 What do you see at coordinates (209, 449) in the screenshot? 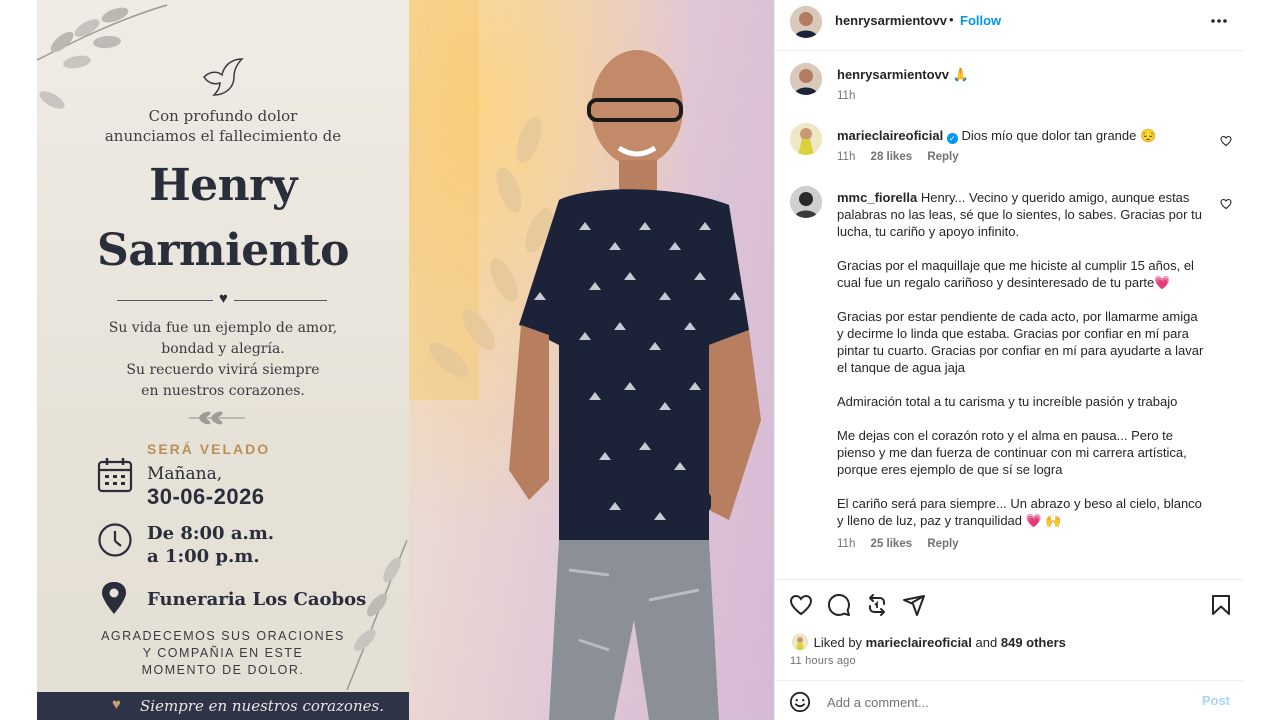
I see `flyer-velado-label: SERÁ VELADO` at bounding box center [209, 449].